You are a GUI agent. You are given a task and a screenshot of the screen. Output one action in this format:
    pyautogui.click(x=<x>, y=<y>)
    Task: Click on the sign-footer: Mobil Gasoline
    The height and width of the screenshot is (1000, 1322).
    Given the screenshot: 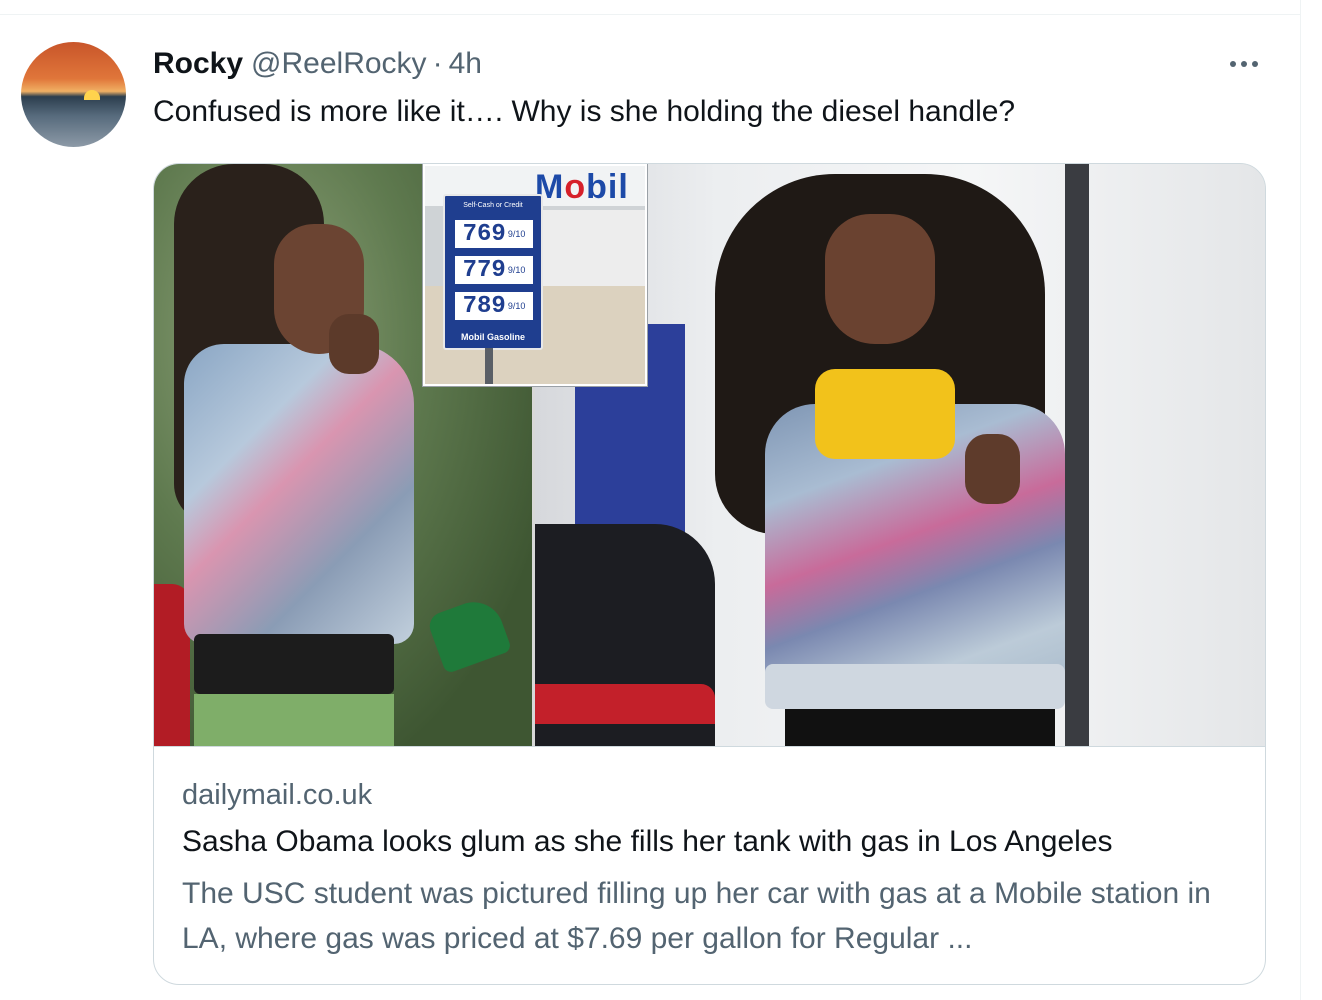 What is the action you would take?
    pyautogui.click(x=492, y=337)
    